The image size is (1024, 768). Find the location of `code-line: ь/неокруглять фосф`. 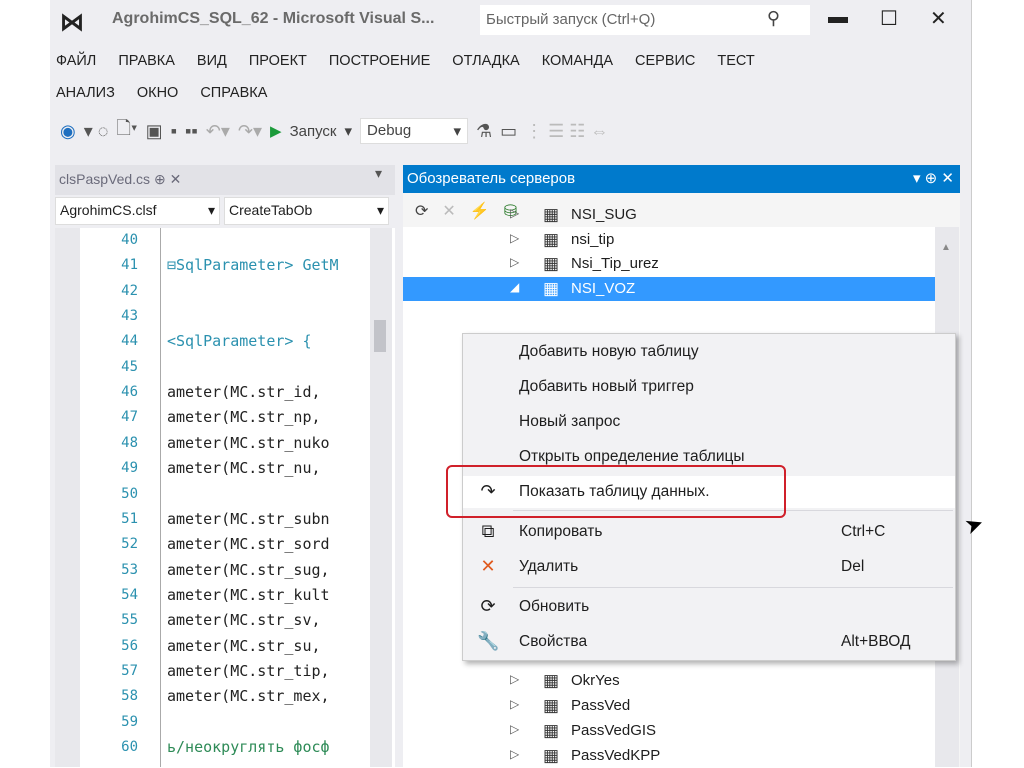

code-line: ь/неокруглять фосф is located at coordinates (248, 747).